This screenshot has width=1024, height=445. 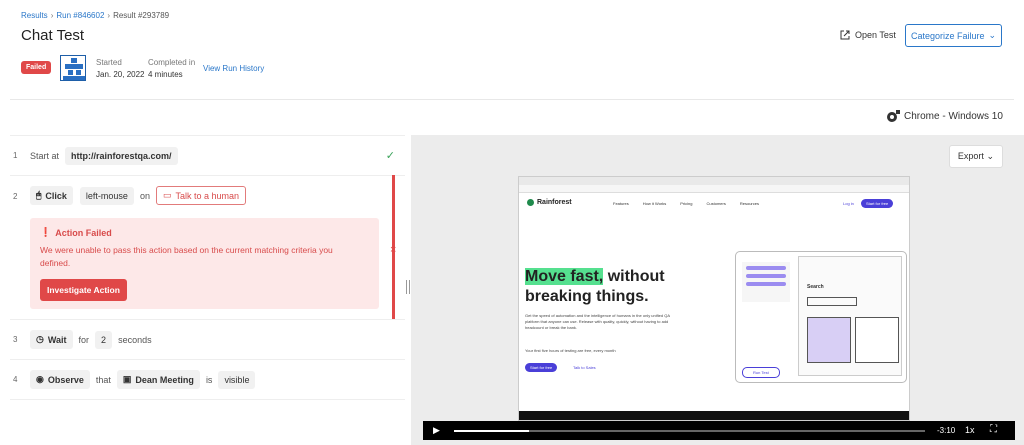 I want to click on visible-state: visible, so click(x=237, y=379).